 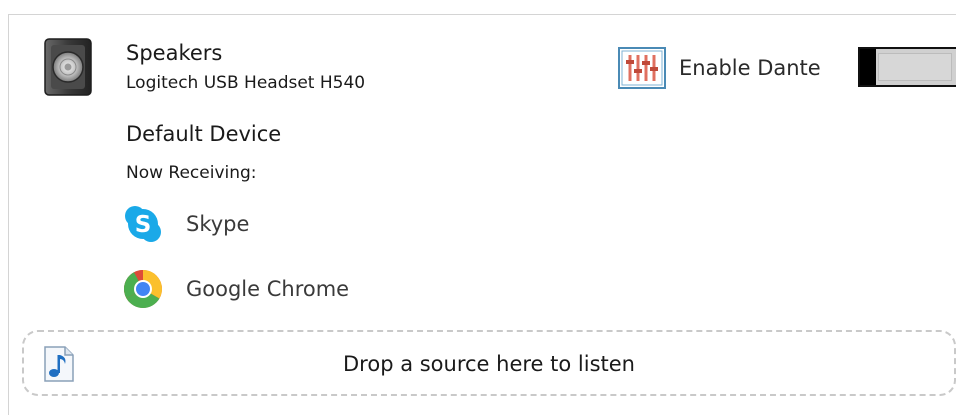 I want to click on source-label: Google Chrome, so click(x=268, y=289).